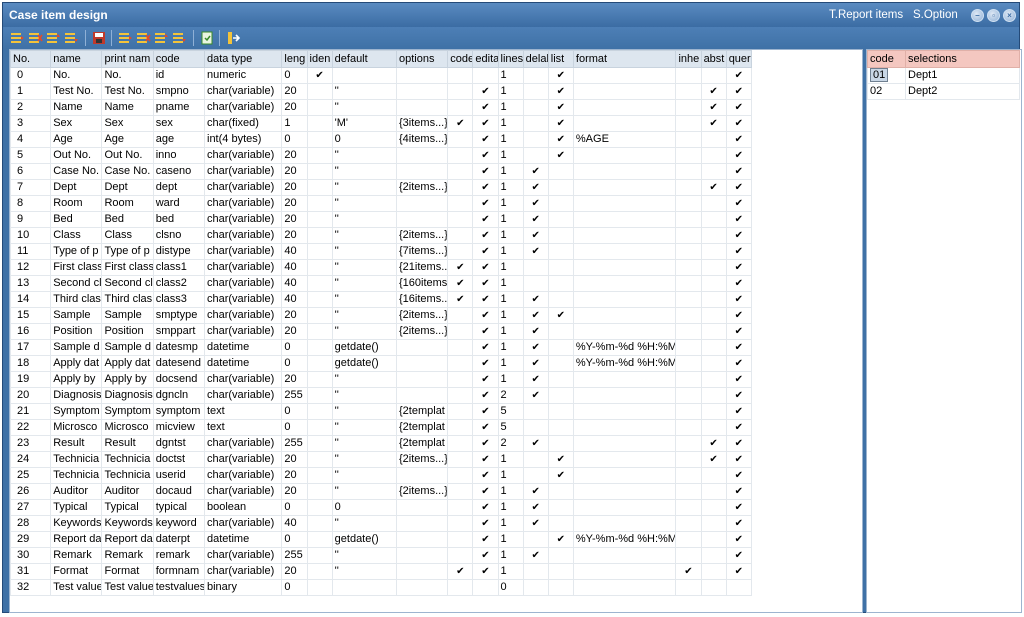 The width and height of the screenshot is (1024, 617). Describe the element at coordinates (76, 523) in the screenshot. I see `table-cell: Keywords` at that location.